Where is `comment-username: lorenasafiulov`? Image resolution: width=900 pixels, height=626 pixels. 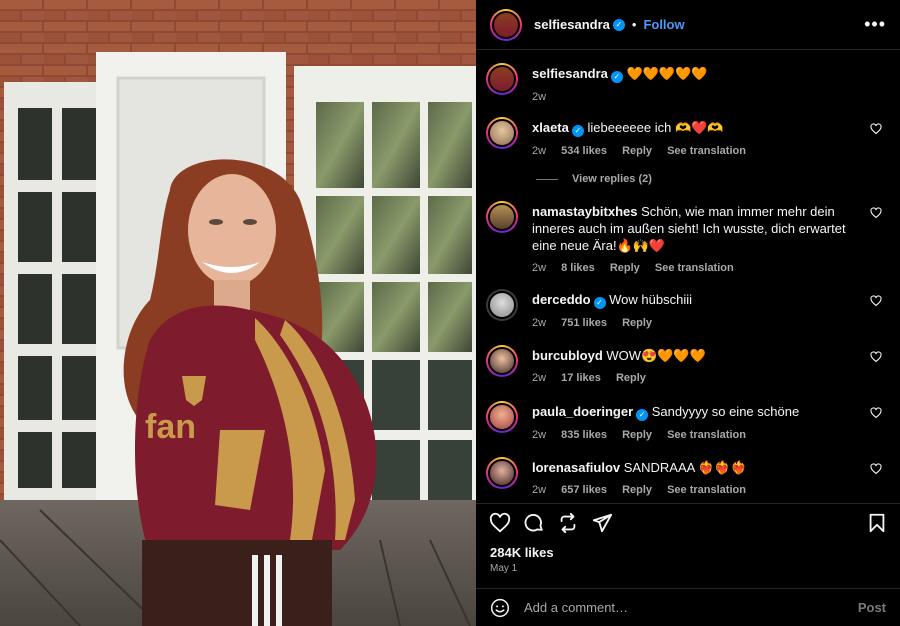 comment-username: lorenasafiulov is located at coordinates (576, 467).